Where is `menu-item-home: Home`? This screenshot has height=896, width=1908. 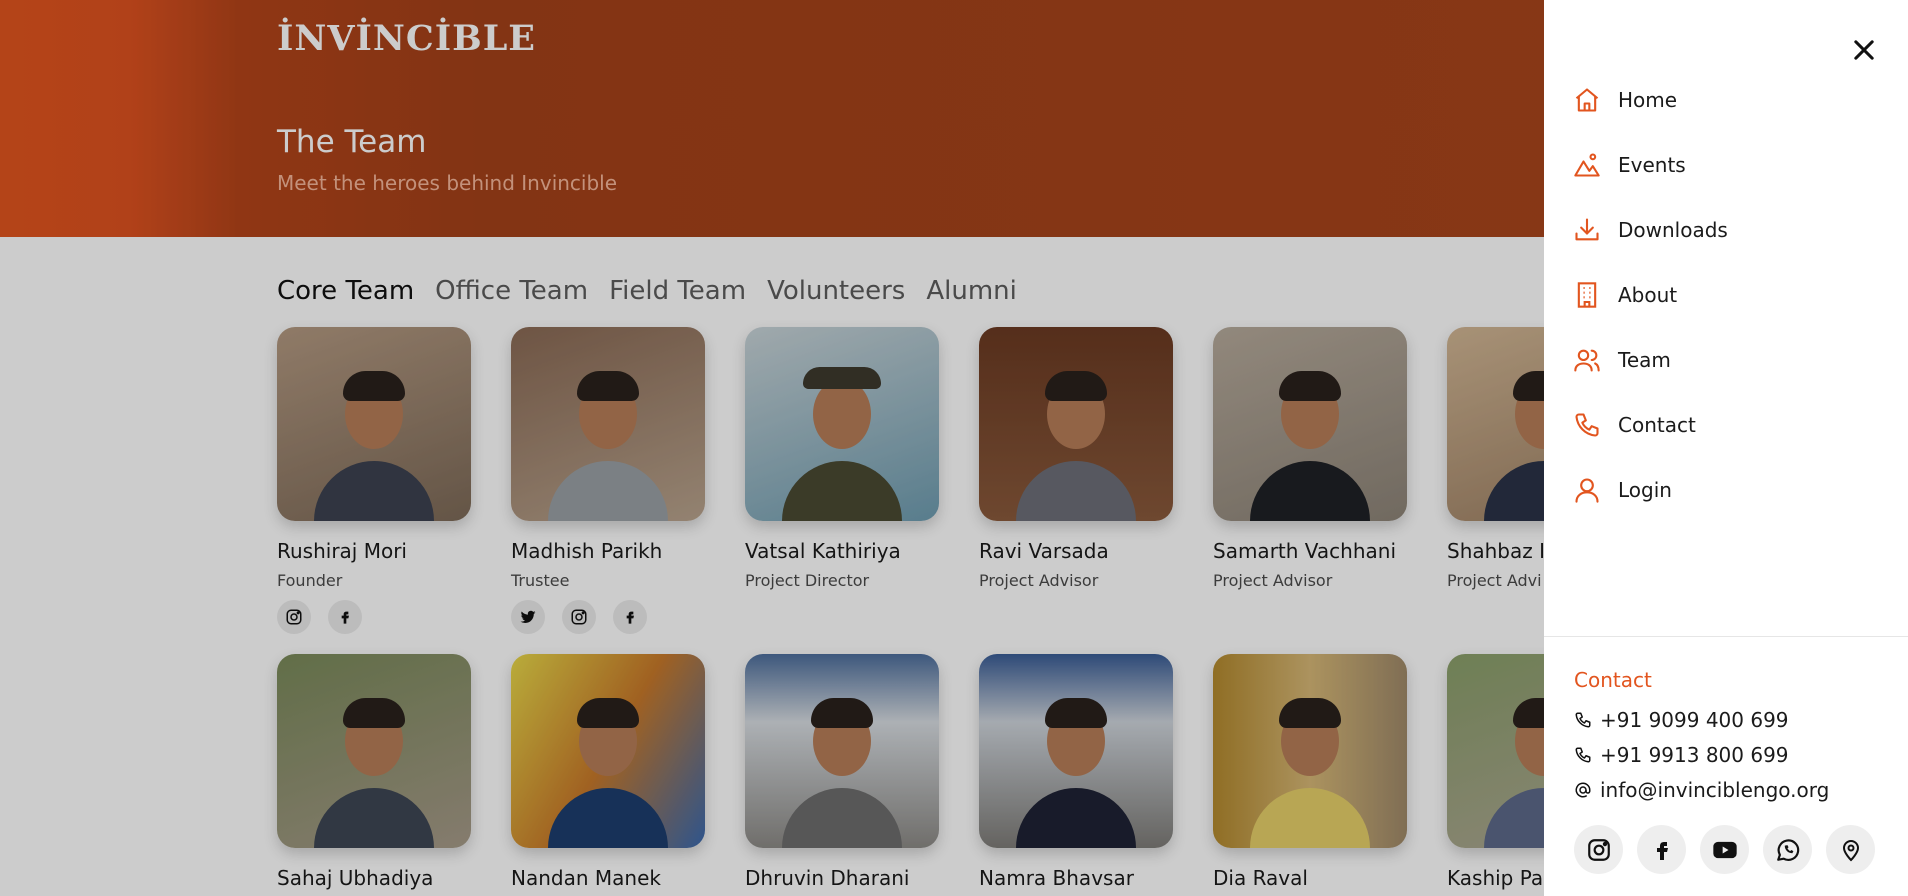
menu-item-home: Home is located at coordinates (1625, 100).